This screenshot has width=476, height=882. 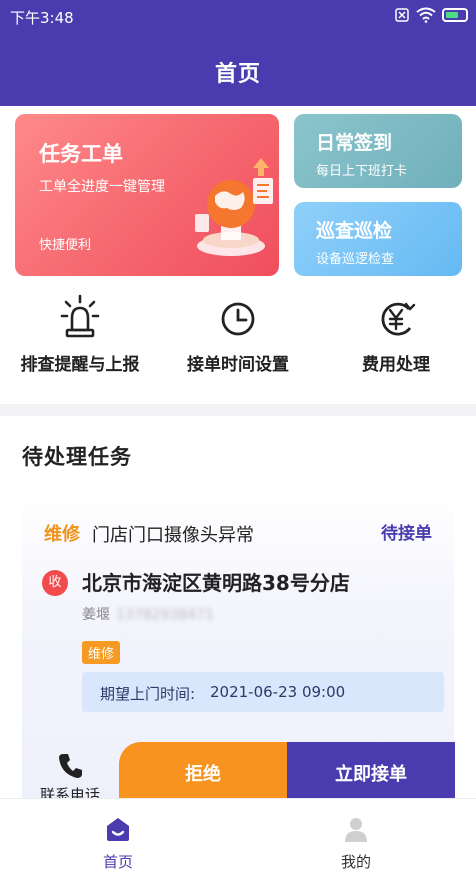 What do you see at coordinates (118, 843) in the screenshot?
I see `tab-home: 首页` at bounding box center [118, 843].